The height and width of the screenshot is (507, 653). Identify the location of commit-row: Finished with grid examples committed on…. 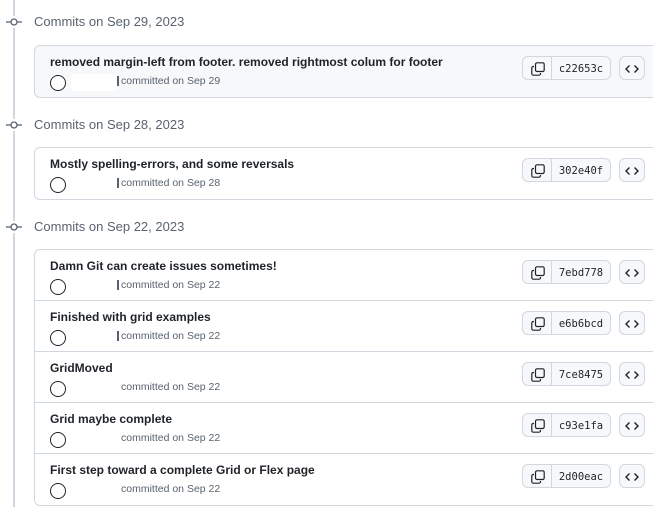
(344, 326).